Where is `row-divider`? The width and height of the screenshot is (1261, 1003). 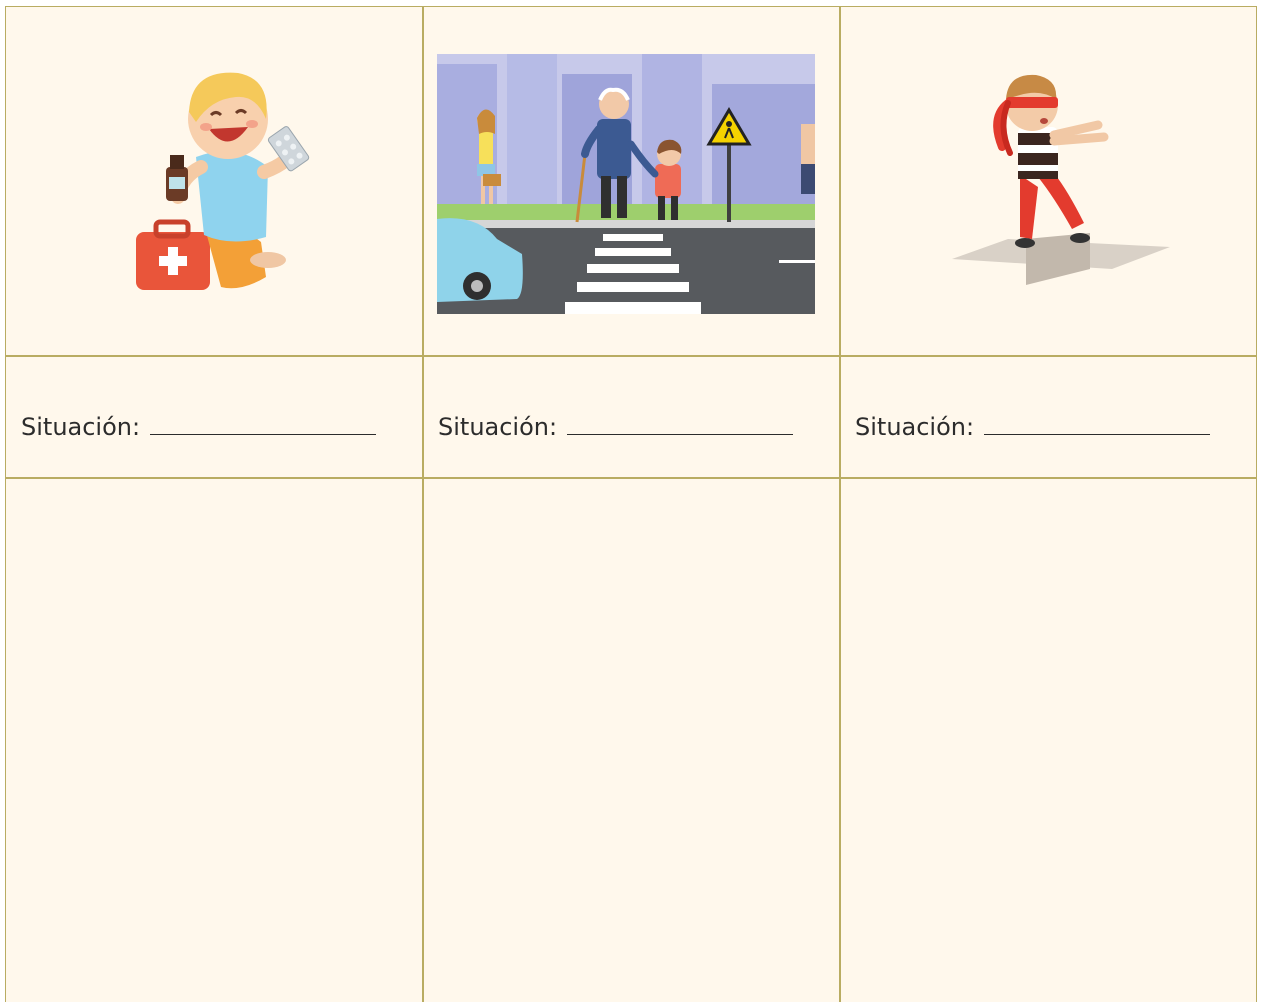
row-divider is located at coordinates (631, 356).